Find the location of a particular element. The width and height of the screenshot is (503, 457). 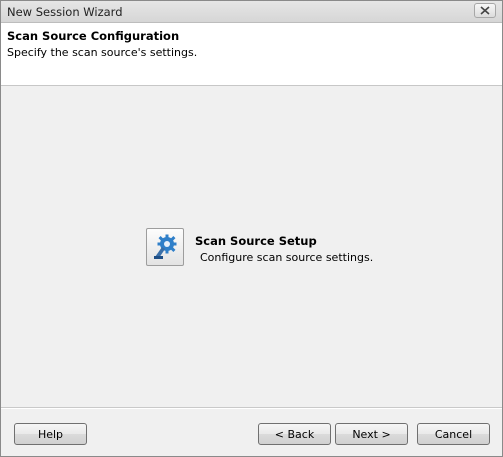

title-bar: New Session Wizard is located at coordinates (251, 12).